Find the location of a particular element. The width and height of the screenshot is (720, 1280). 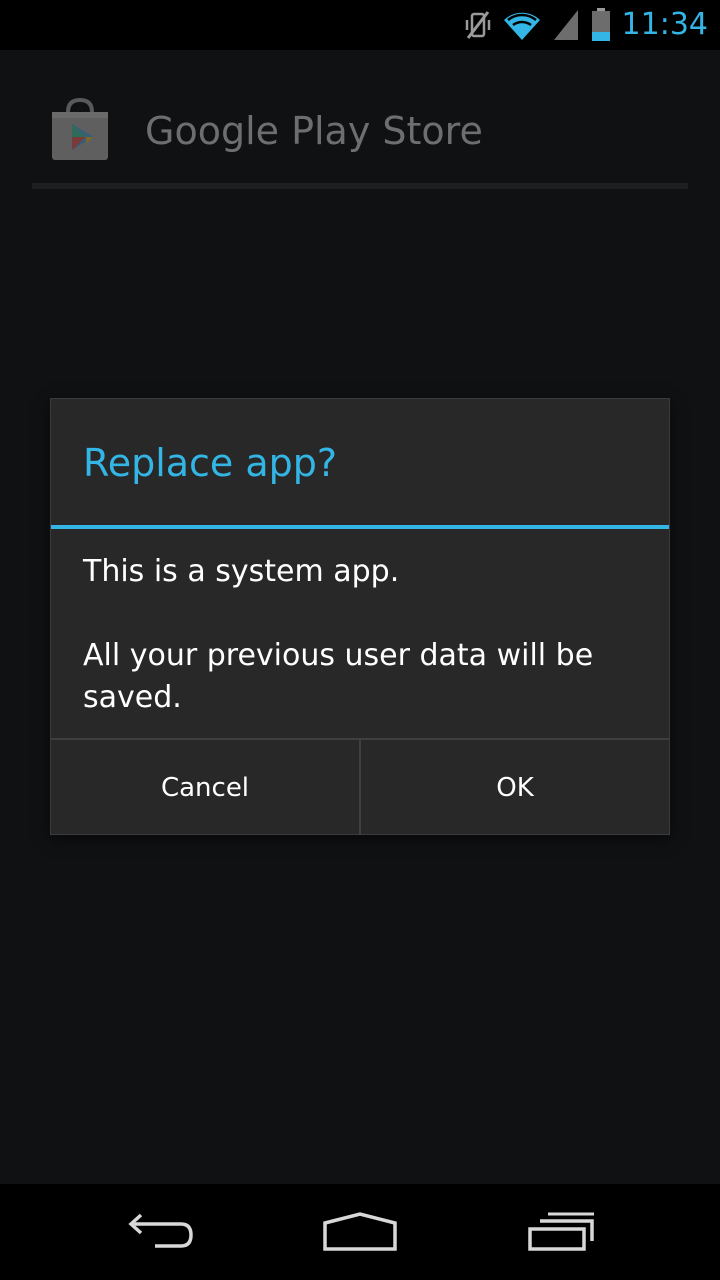

home-button is located at coordinates (360, 1232).